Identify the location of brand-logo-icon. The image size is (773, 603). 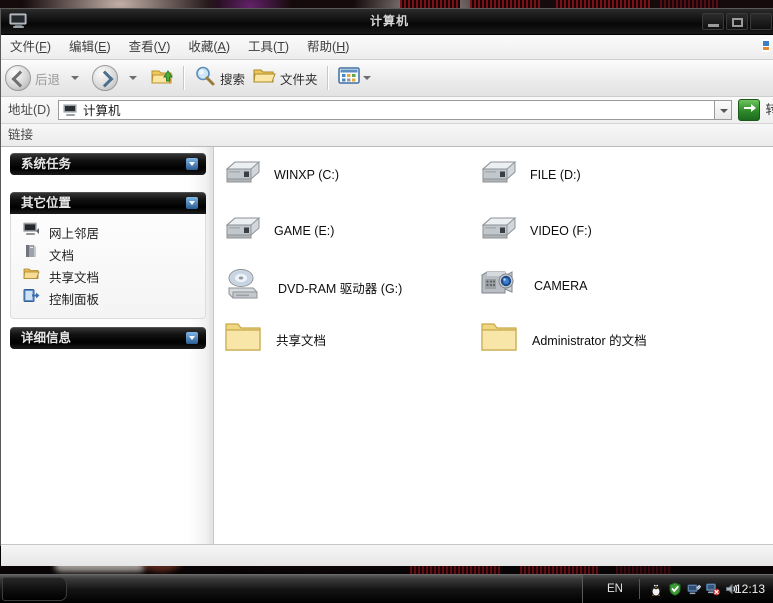
(765, 47).